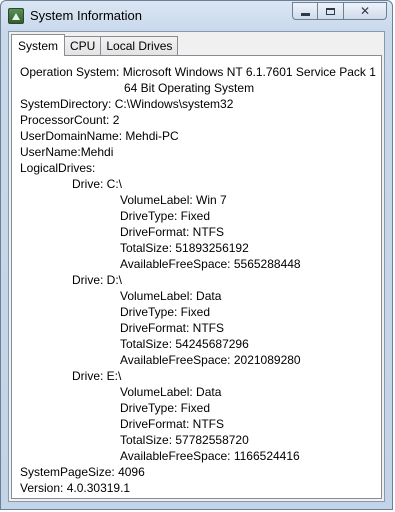 The width and height of the screenshot is (395, 512). Describe the element at coordinates (184, 248) in the screenshot. I see `drive-total-size: TotalSize: 51893256192` at that location.